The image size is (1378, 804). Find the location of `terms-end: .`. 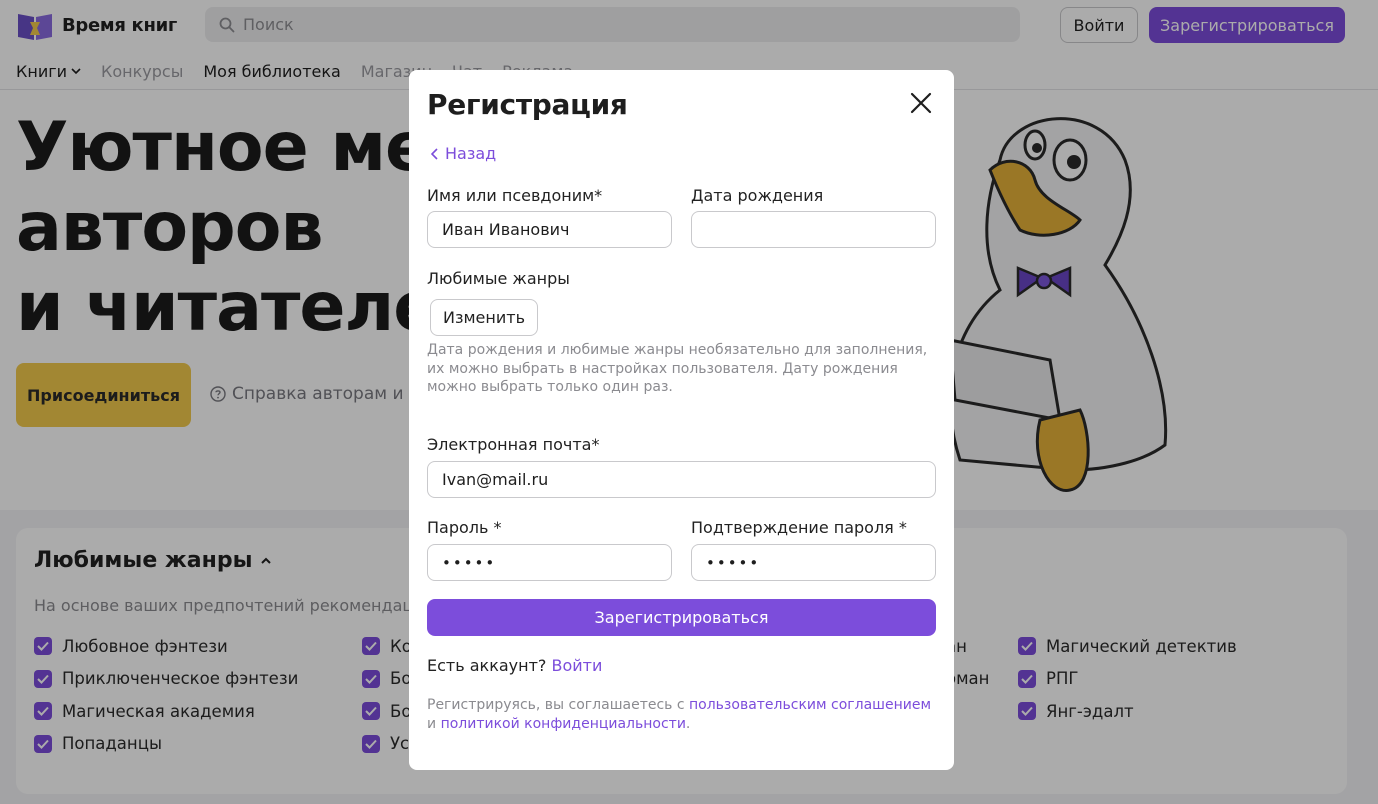

terms-end: . is located at coordinates (688, 724).